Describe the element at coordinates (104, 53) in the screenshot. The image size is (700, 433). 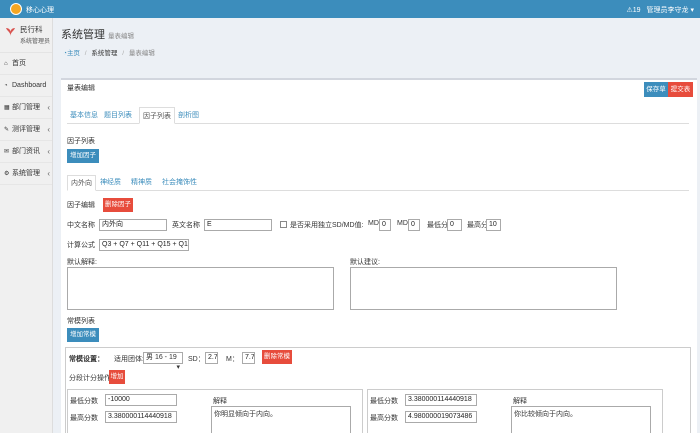
I see `breadcrumb-system: 系统管理` at that location.